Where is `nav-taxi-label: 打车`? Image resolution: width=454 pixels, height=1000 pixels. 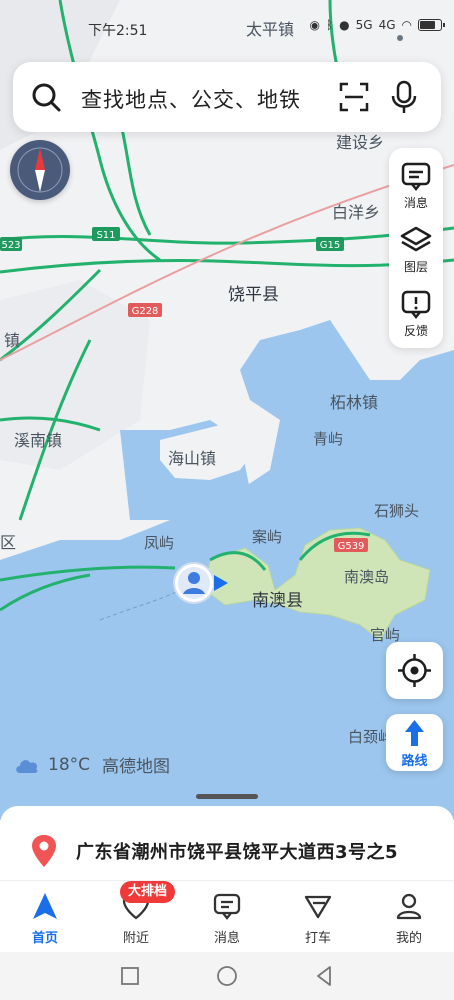
nav-taxi-label: 打车 is located at coordinates (317, 938).